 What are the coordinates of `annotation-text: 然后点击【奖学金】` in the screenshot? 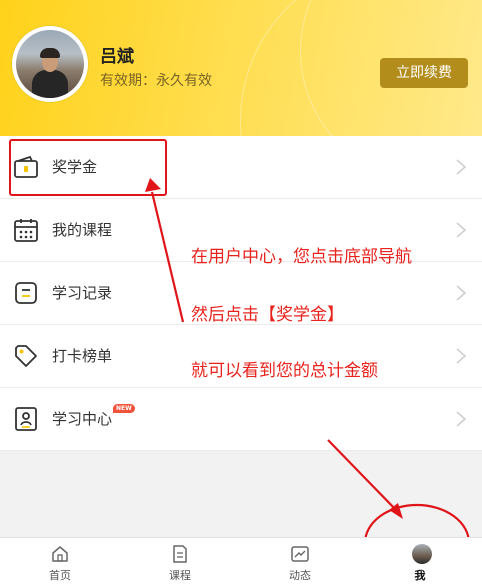 It's located at (267, 315).